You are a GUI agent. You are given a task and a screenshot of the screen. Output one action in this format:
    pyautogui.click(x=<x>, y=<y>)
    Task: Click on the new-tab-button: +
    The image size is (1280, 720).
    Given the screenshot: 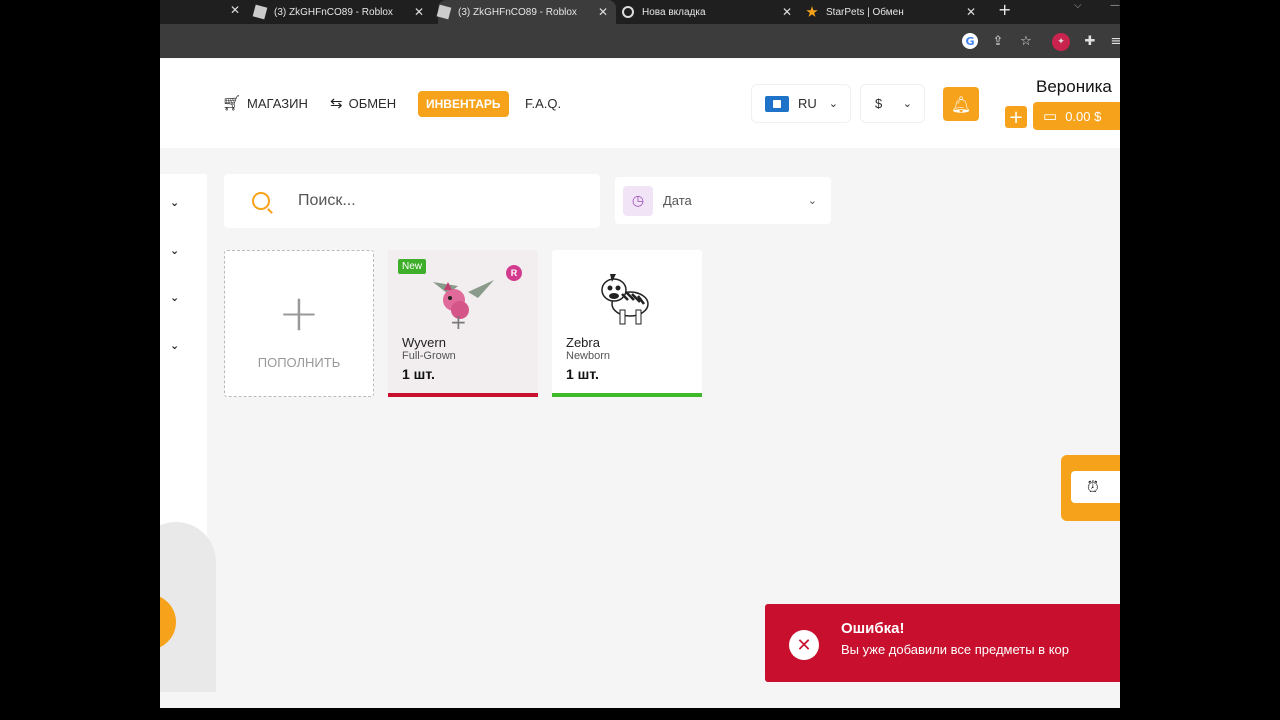 What is the action you would take?
    pyautogui.click(x=1004, y=9)
    